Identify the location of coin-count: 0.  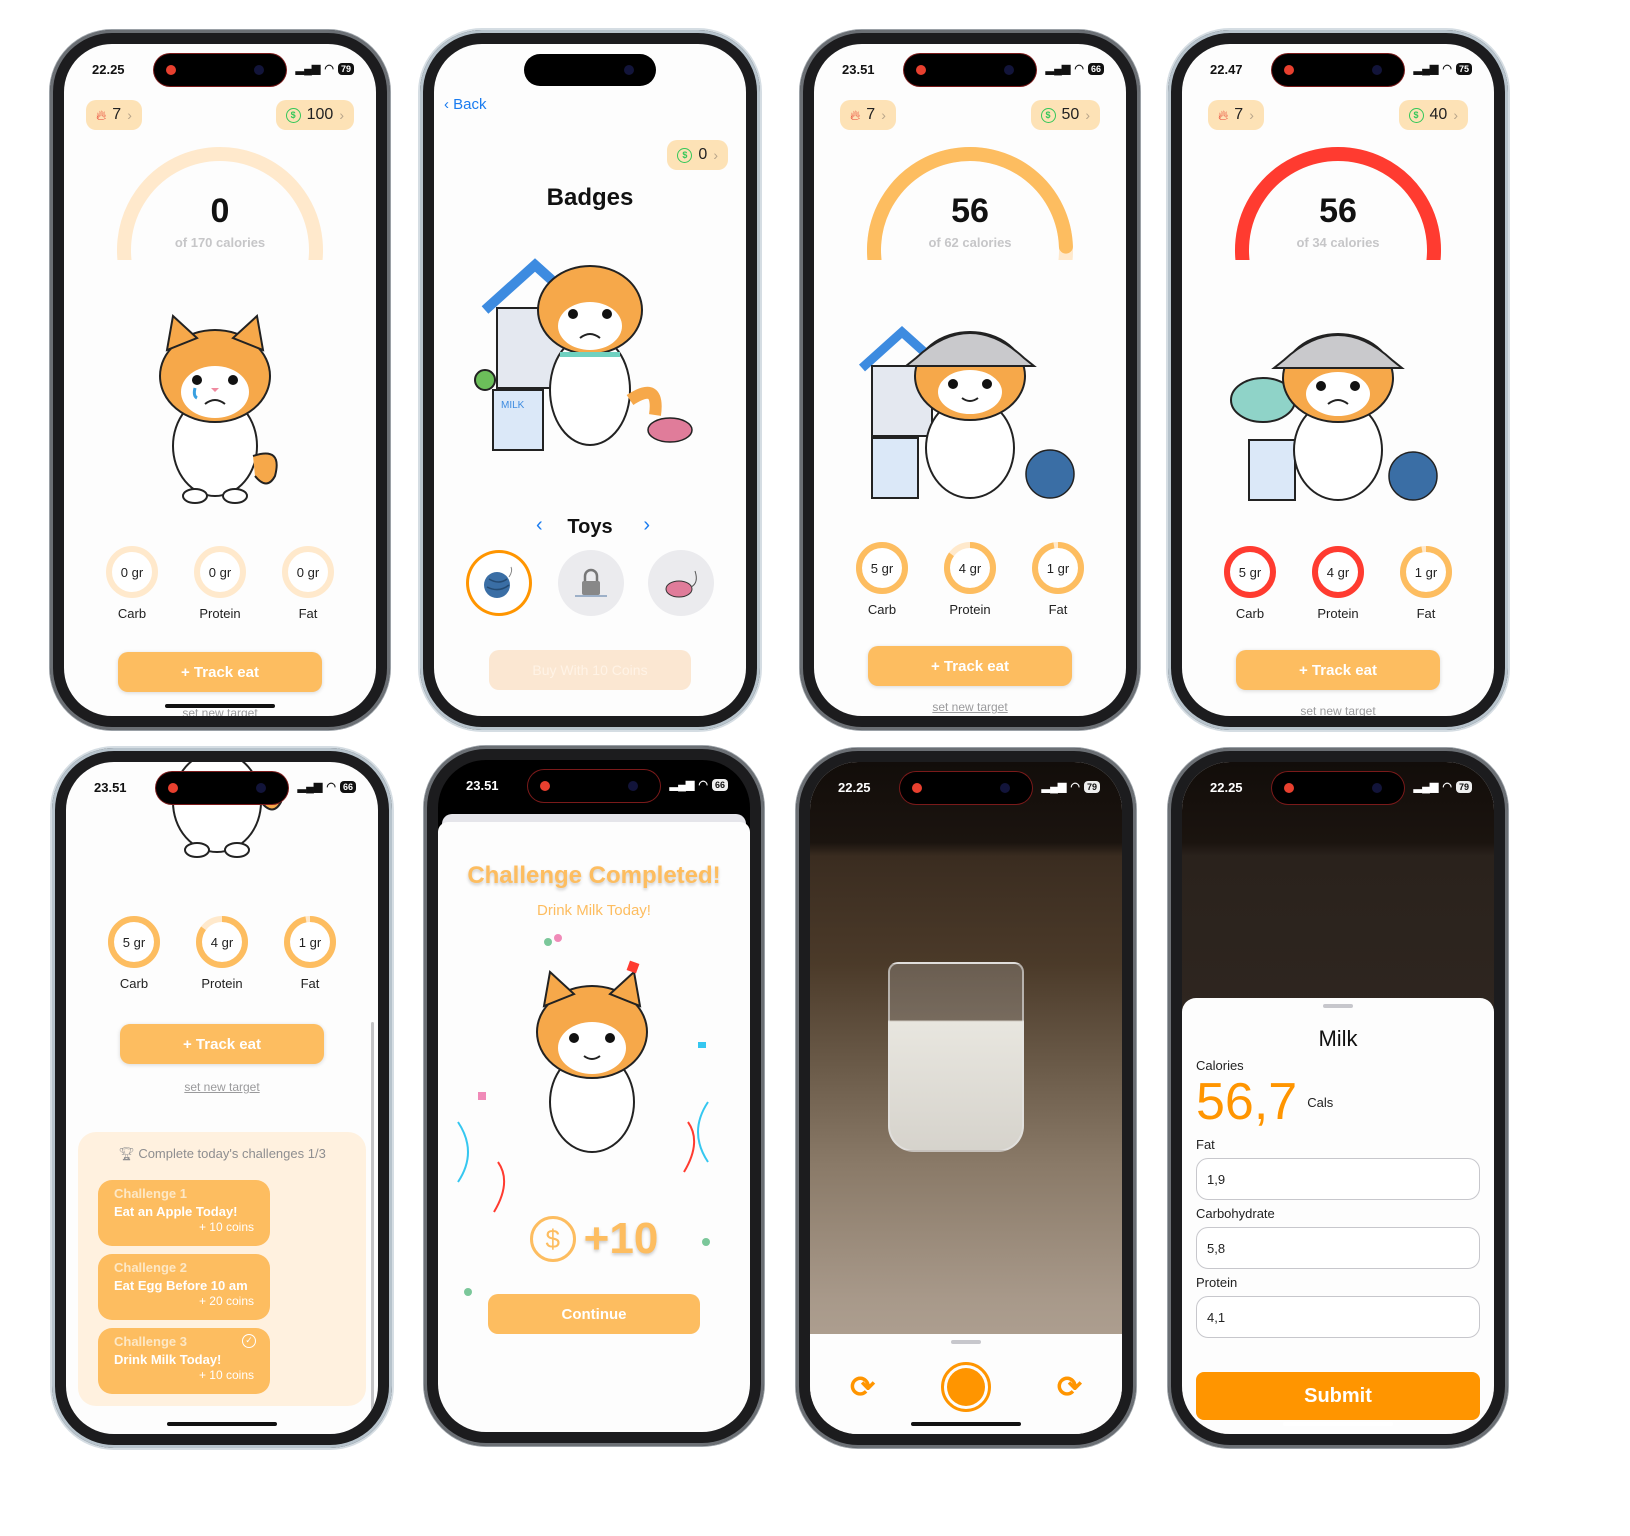
(703, 154).